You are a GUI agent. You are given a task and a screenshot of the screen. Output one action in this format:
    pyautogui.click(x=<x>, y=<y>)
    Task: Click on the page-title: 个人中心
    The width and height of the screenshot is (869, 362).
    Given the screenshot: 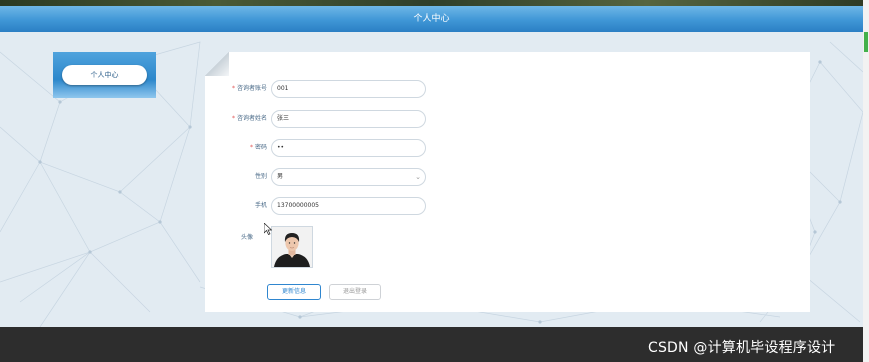 What is the action you would take?
    pyautogui.click(x=431, y=19)
    